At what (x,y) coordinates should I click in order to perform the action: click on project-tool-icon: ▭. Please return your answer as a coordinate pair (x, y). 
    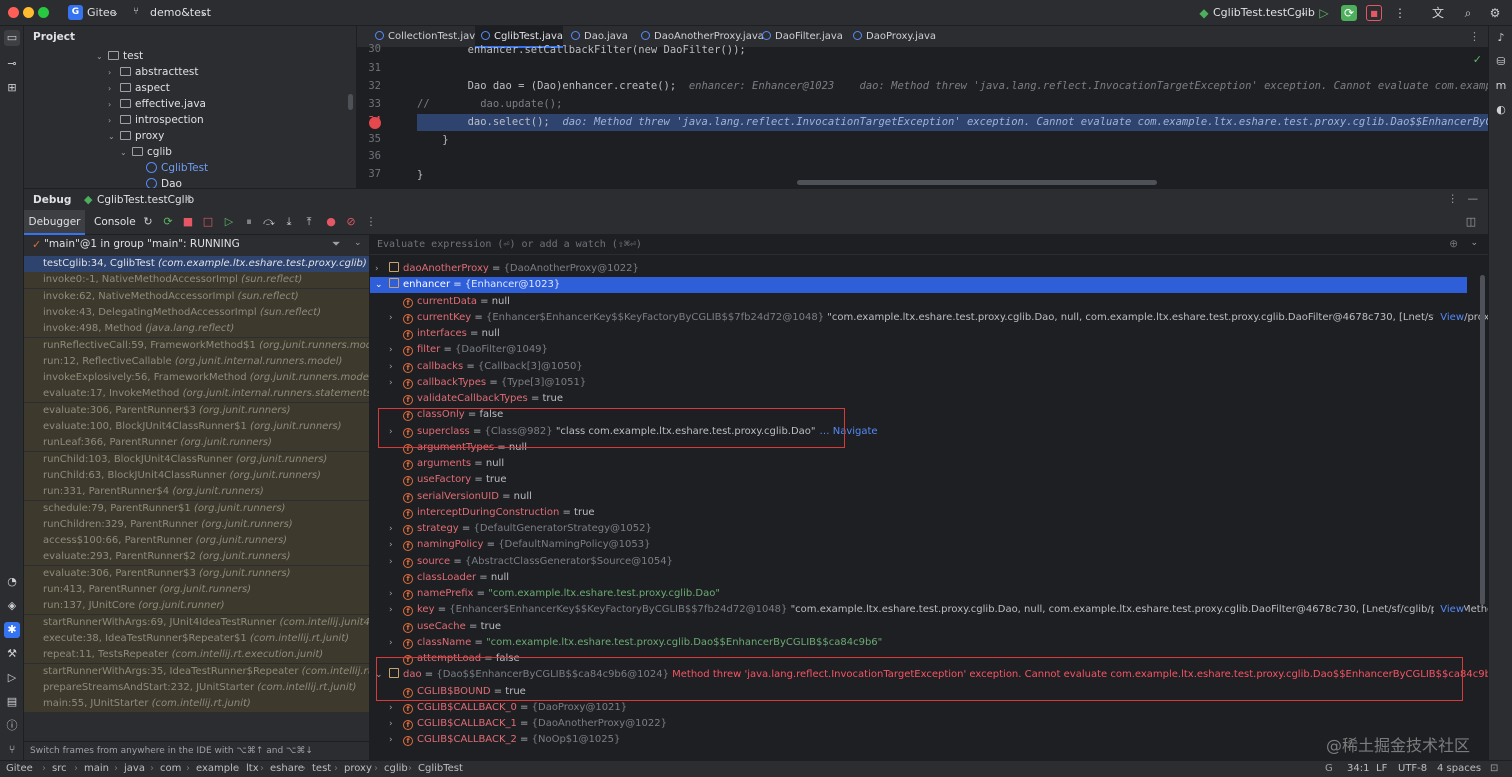
    Looking at the image, I should click on (12, 38).